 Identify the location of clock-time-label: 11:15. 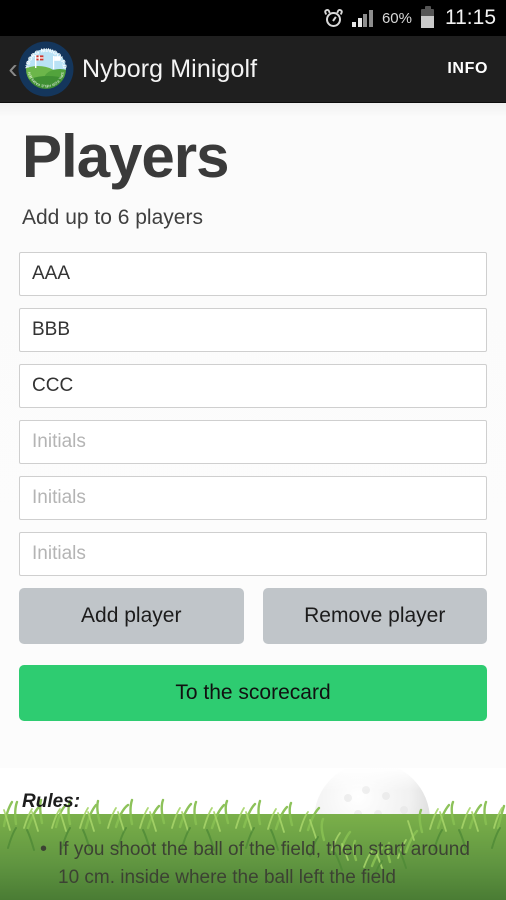
(470, 17).